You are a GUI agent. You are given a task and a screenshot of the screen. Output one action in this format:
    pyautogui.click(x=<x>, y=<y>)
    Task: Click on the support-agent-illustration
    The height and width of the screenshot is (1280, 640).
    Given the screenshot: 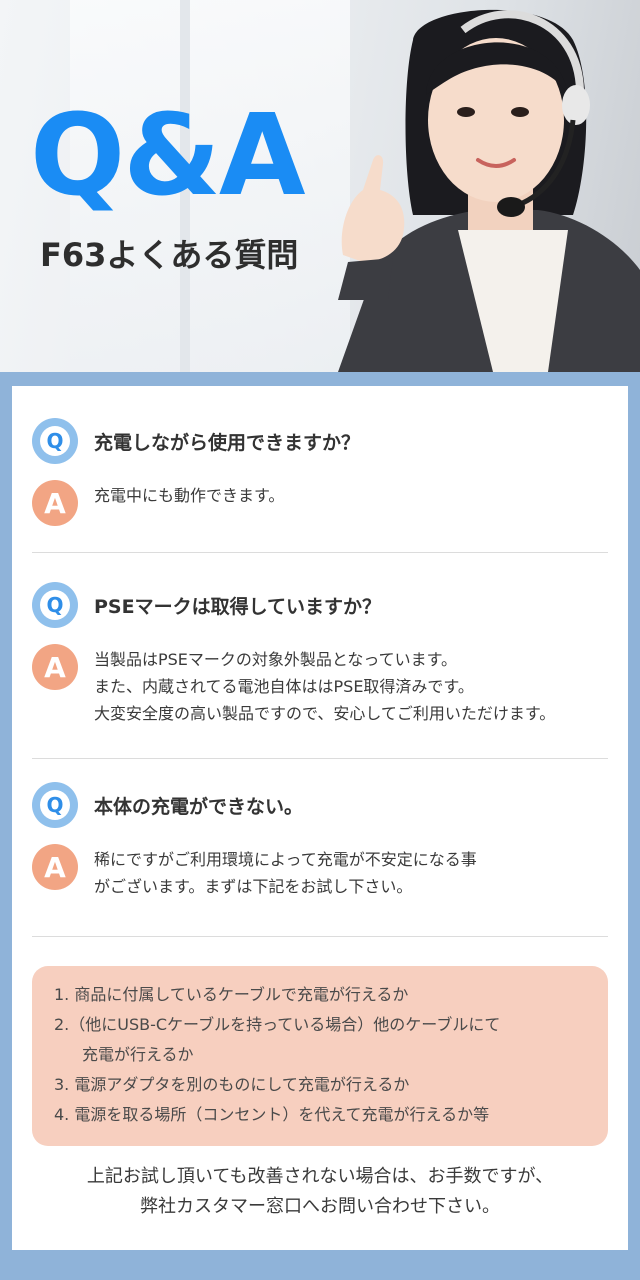 What is the action you would take?
    pyautogui.click(x=489, y=190)
    